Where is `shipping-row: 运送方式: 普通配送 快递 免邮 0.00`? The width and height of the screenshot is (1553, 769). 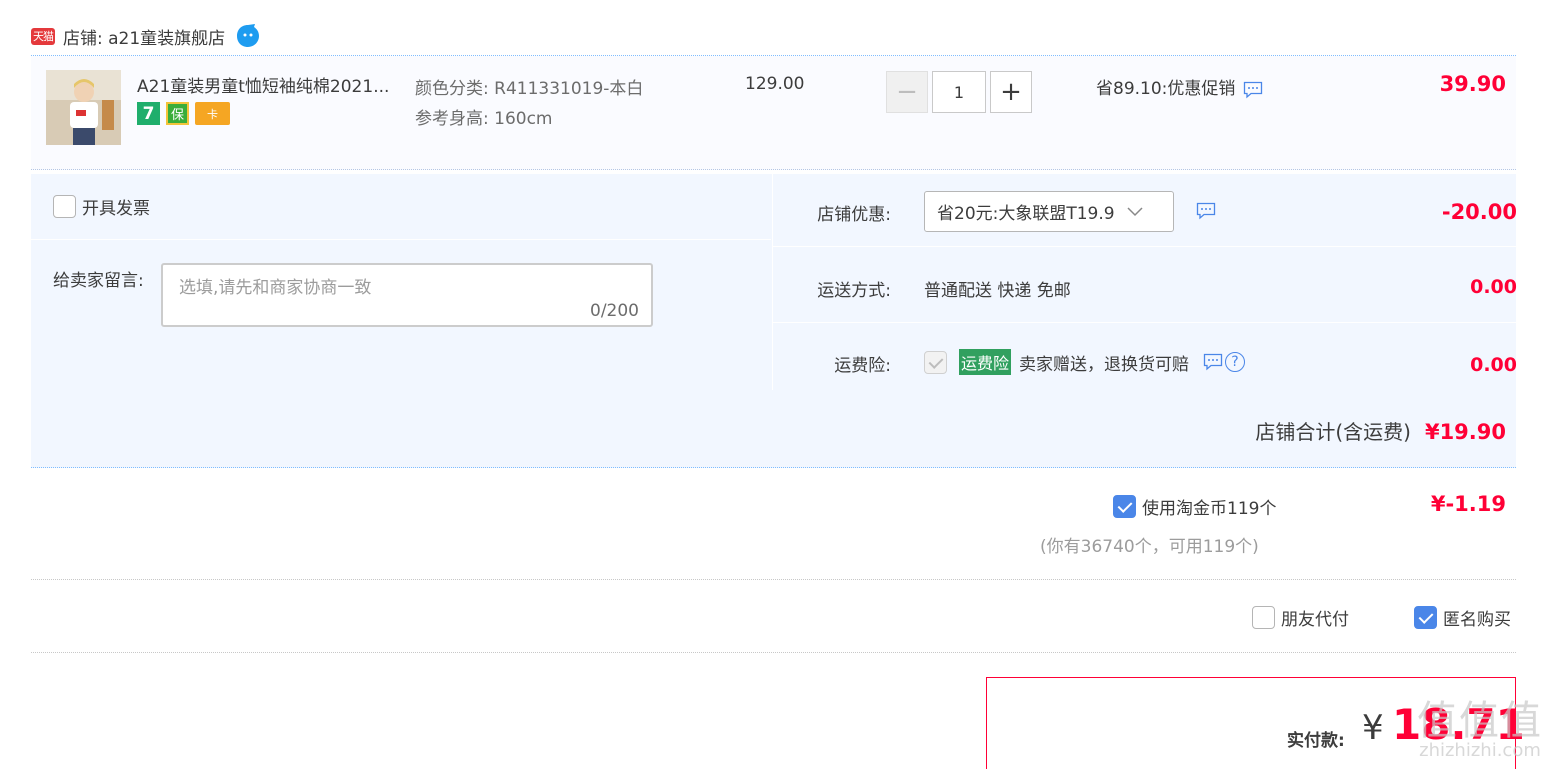 shipping-row: 运送方式: 普通配送 快递 免邮 0.00 is located at coordinates (1145, 285).